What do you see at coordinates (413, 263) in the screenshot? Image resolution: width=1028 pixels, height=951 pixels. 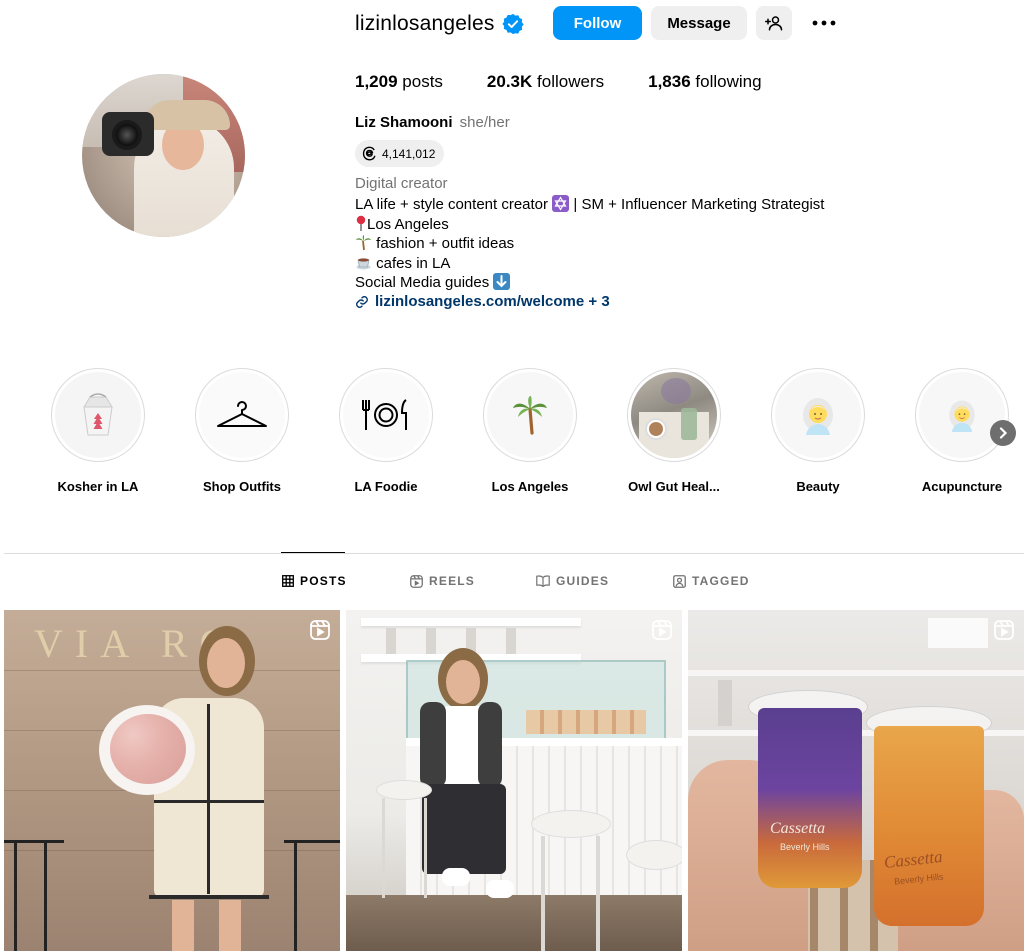 I see `bio-line-4-text: cafes in LA` at bounding box center [413, 263].